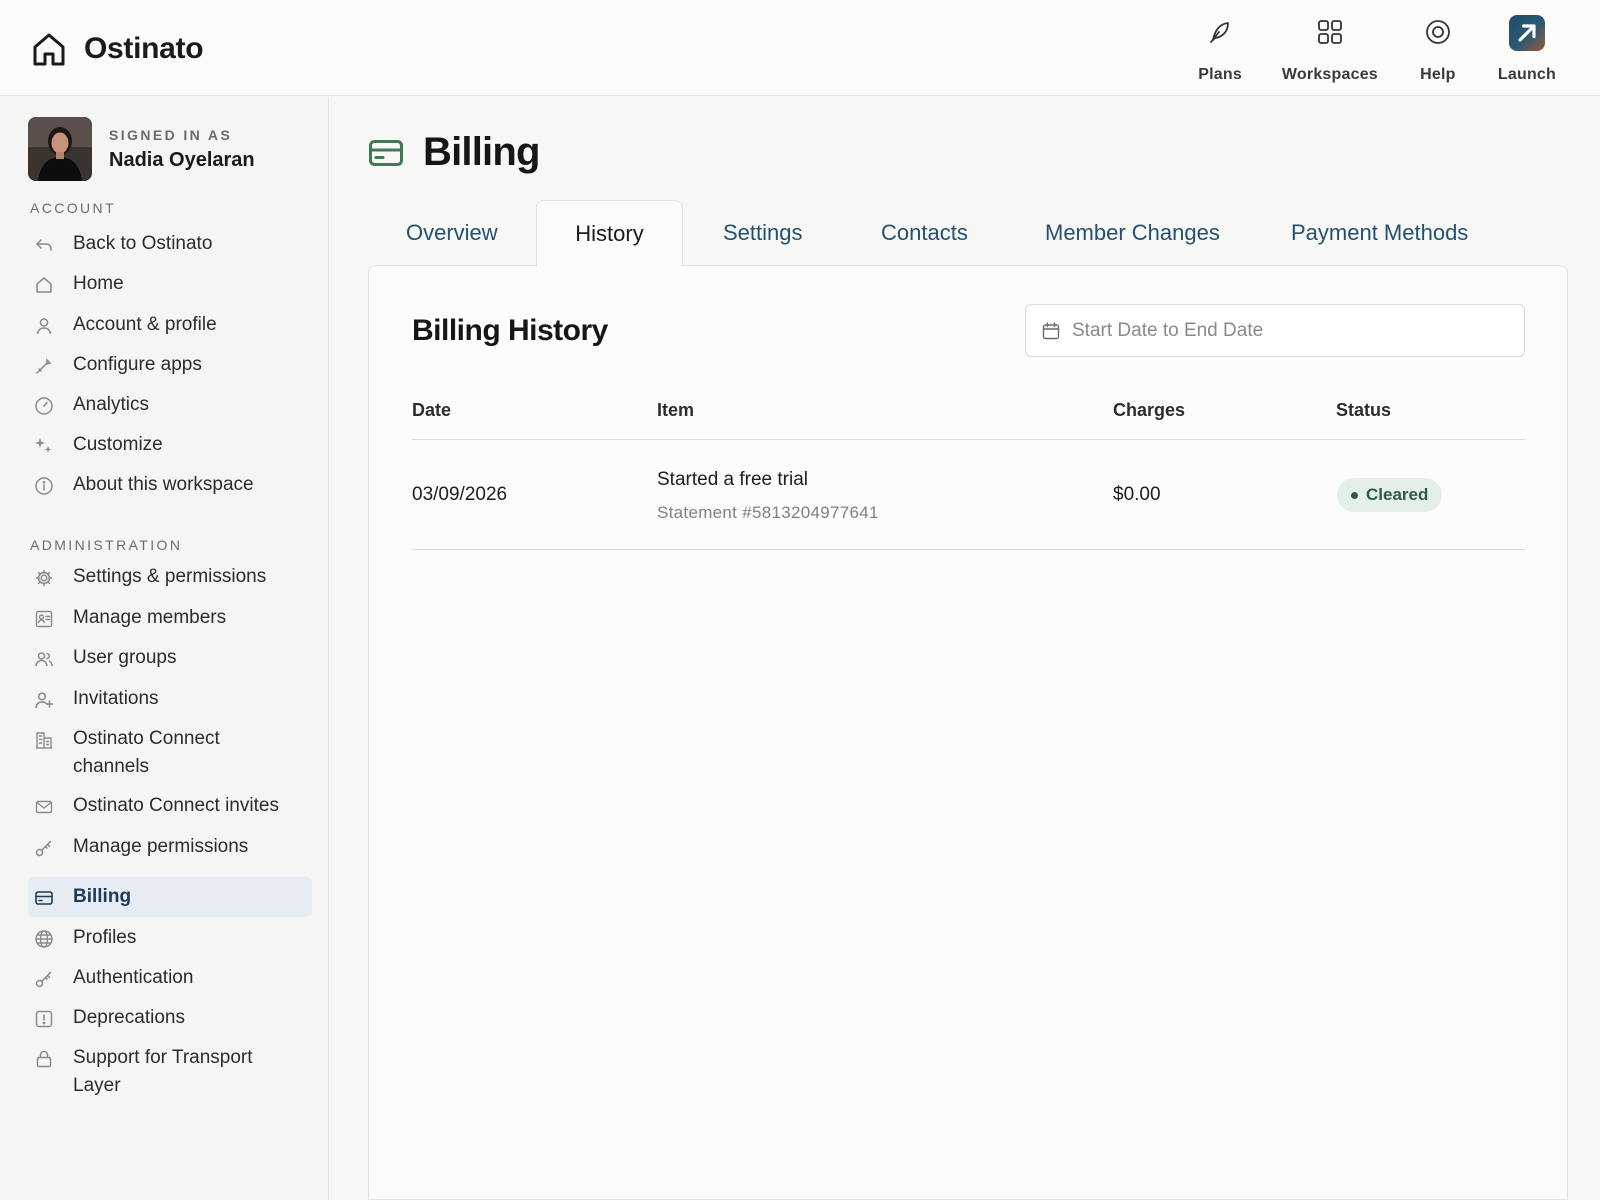 This screenshot has height=1200, width=1600. Describe the element at coordinates (968, 408) in the screenshot. I see `table-header: Date Item Charges Status` at that location.